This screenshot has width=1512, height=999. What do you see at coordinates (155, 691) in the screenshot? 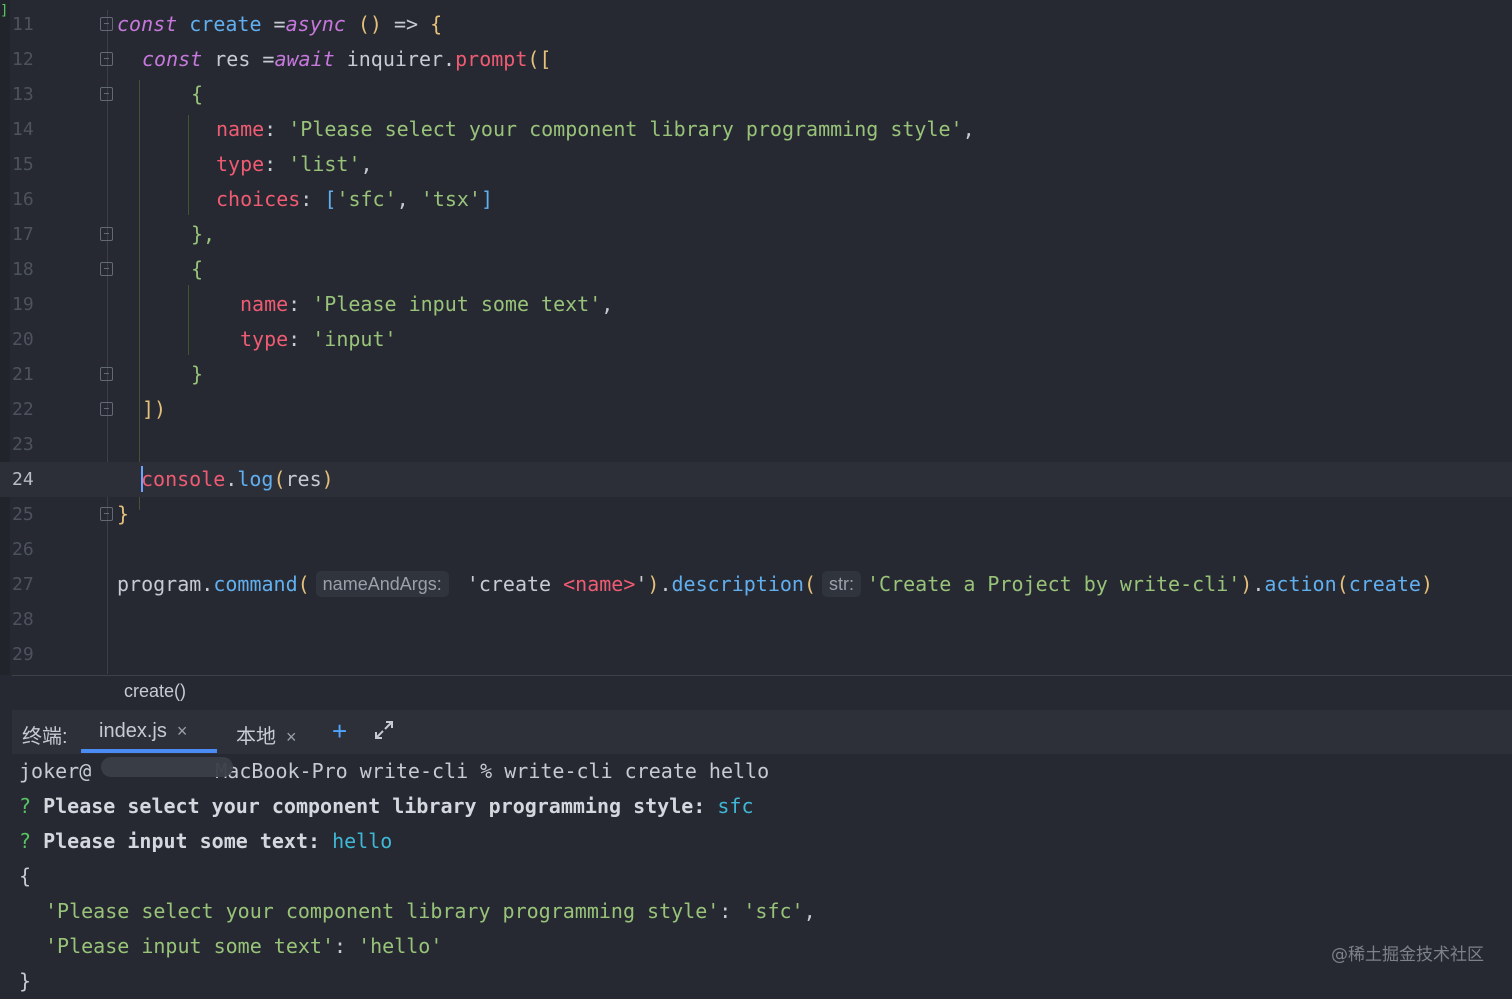
I see `breadcrumb: create()` at bounding box center [155, 691].